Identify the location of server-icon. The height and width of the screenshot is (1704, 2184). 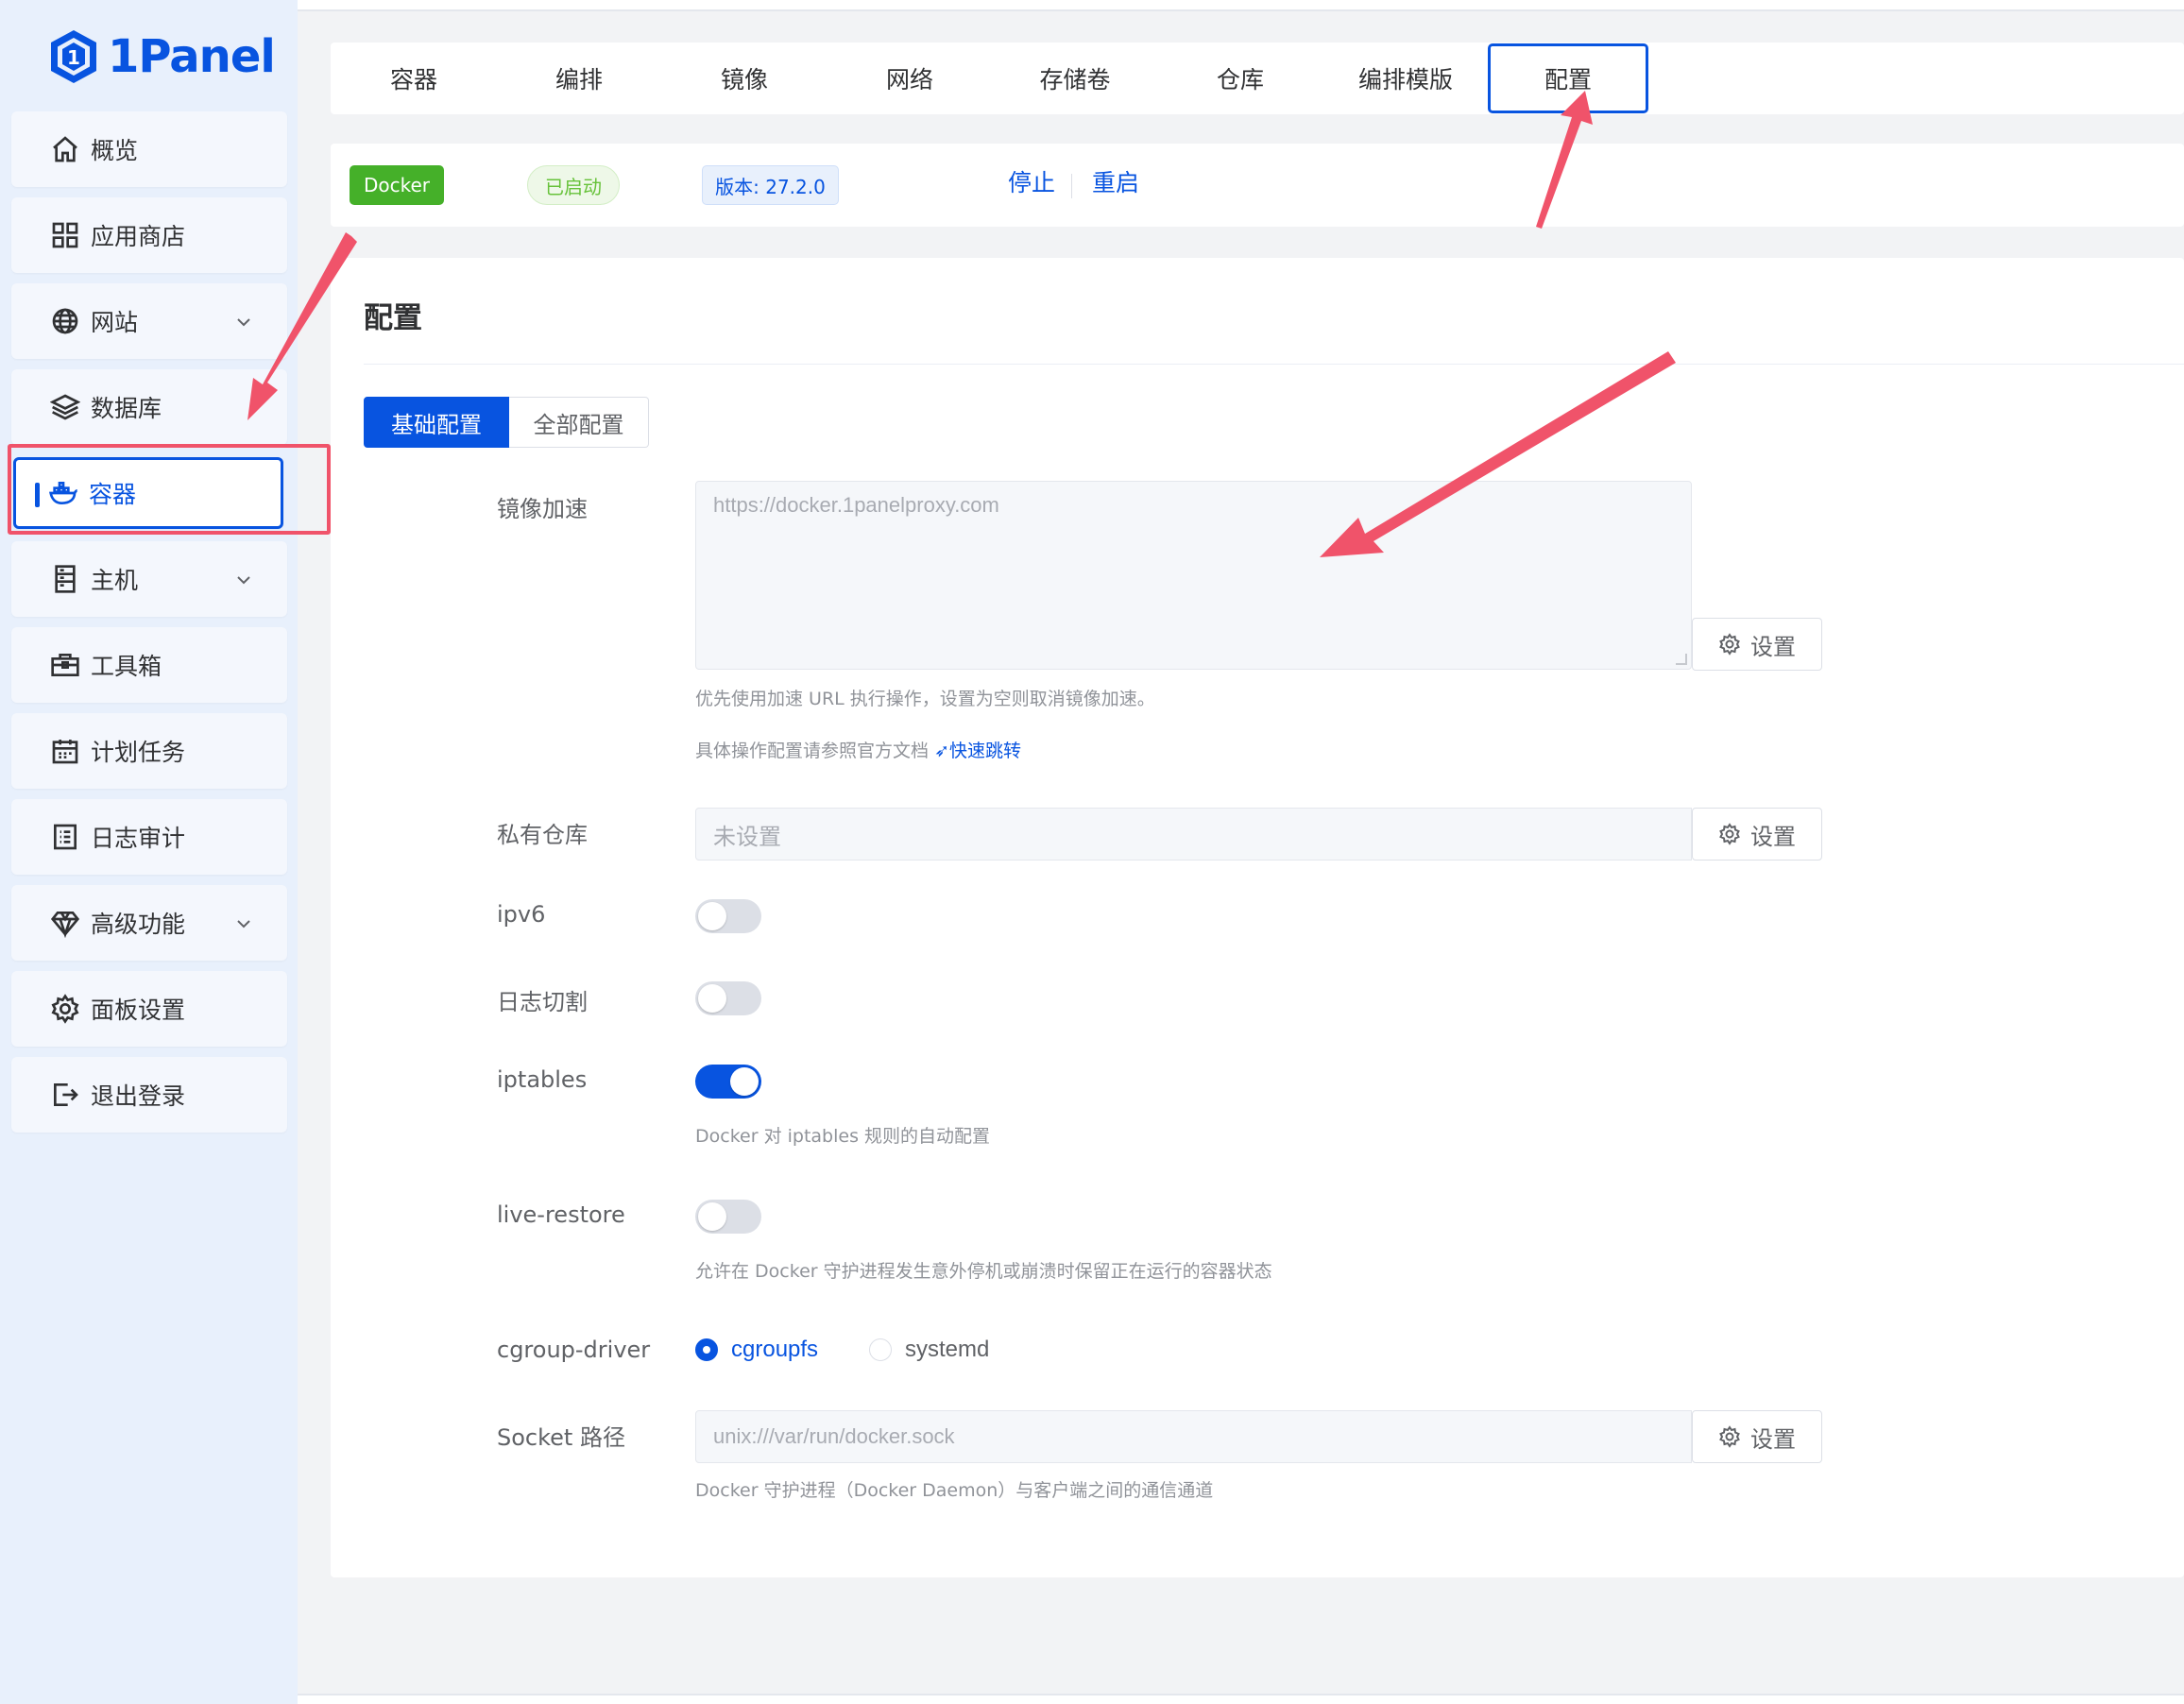
(65, 579).